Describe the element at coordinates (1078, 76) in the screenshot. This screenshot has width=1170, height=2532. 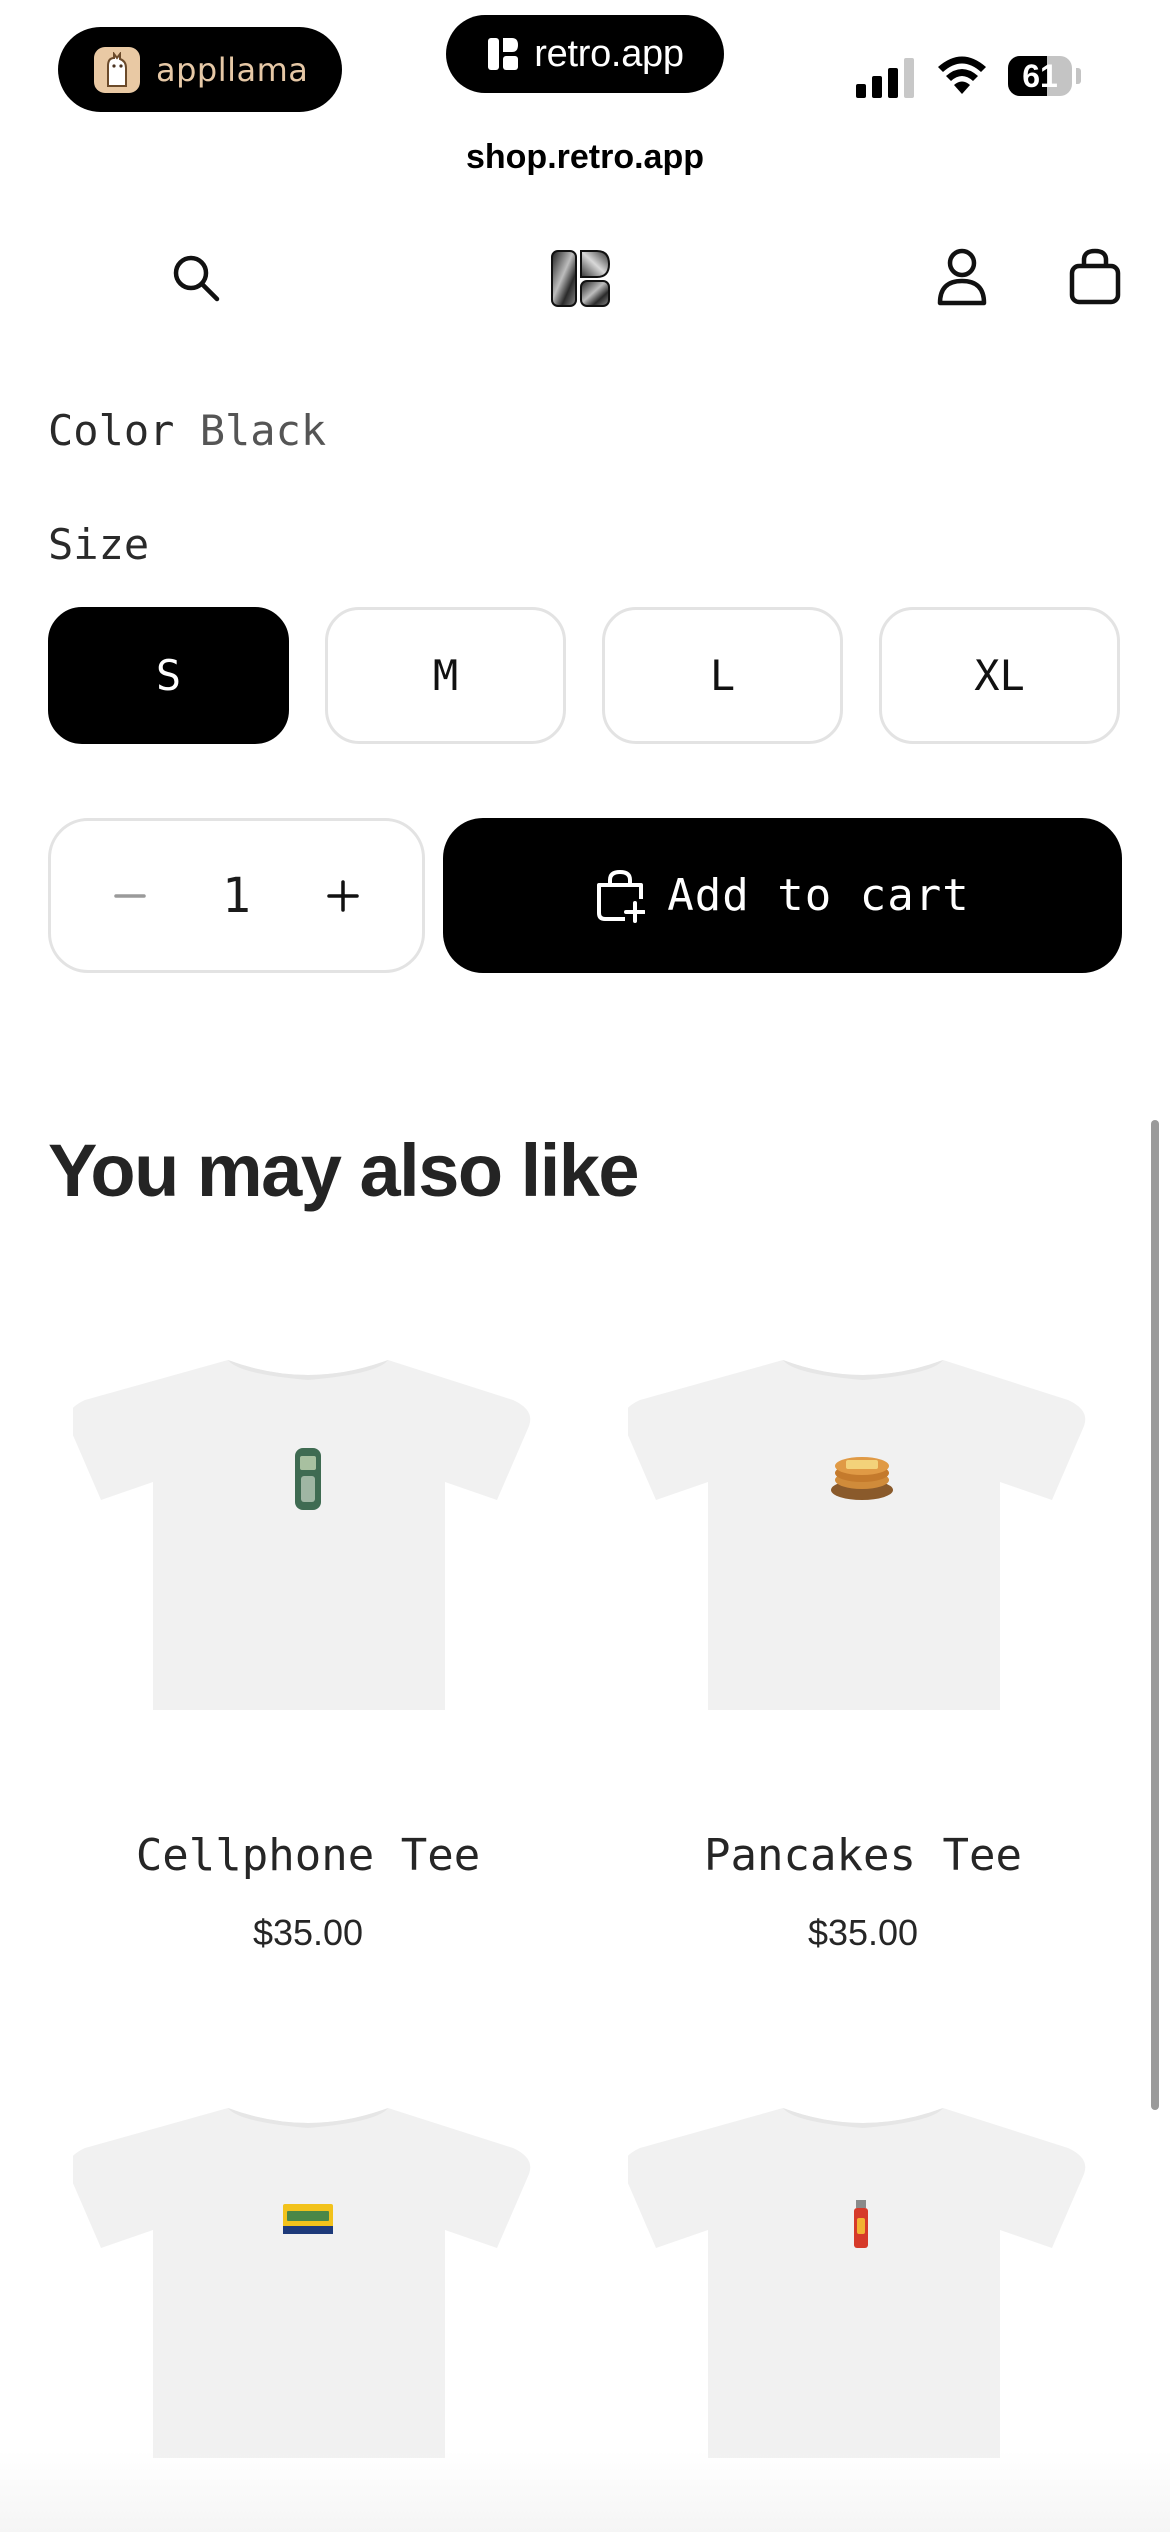
I see `battery-tip` at that location.